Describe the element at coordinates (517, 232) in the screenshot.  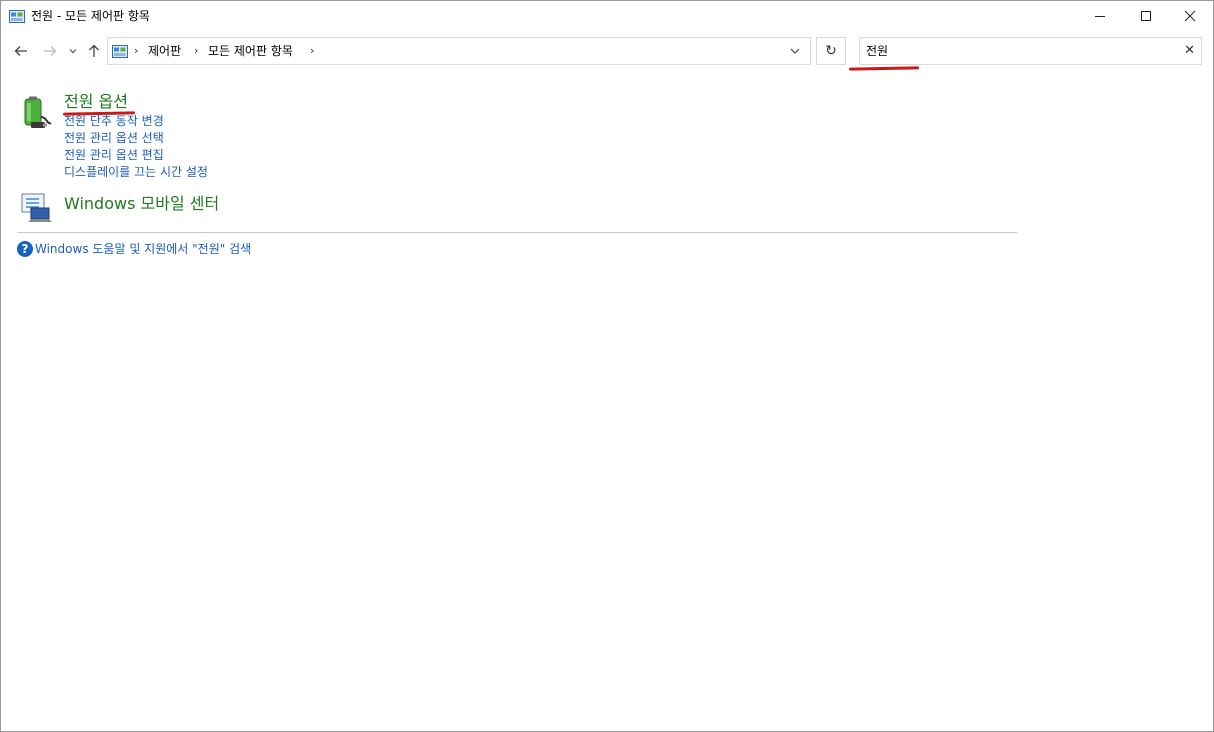
I see `results-divider` at that location.